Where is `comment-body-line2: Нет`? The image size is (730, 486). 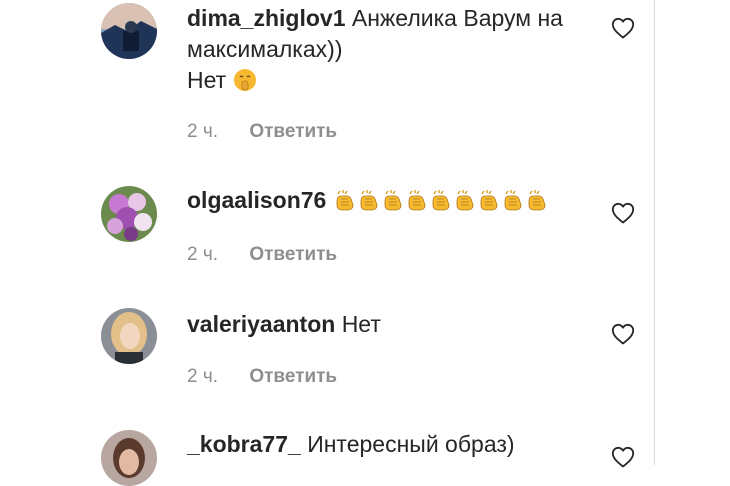 comment-body-line2: Нет is located at coordinates (207, 80).